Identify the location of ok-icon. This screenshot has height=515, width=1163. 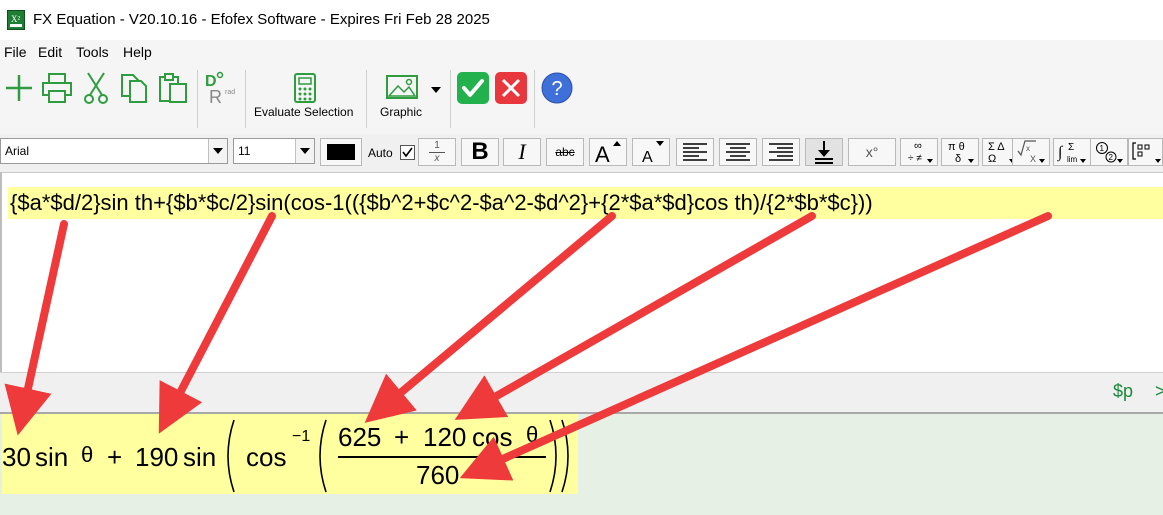
(473, 88).